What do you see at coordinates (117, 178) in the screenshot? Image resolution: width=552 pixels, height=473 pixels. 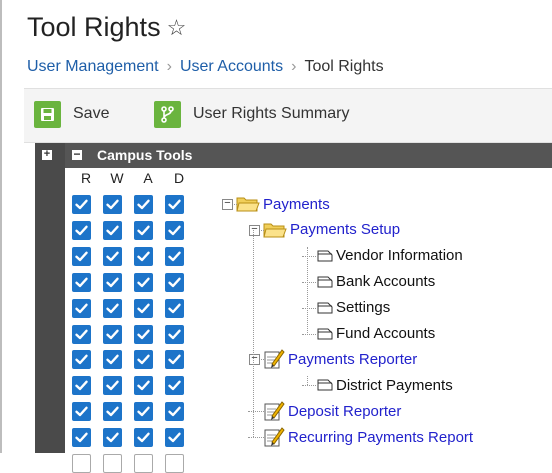 I see `rights-header-write: W` at bounding box center [117, 178].